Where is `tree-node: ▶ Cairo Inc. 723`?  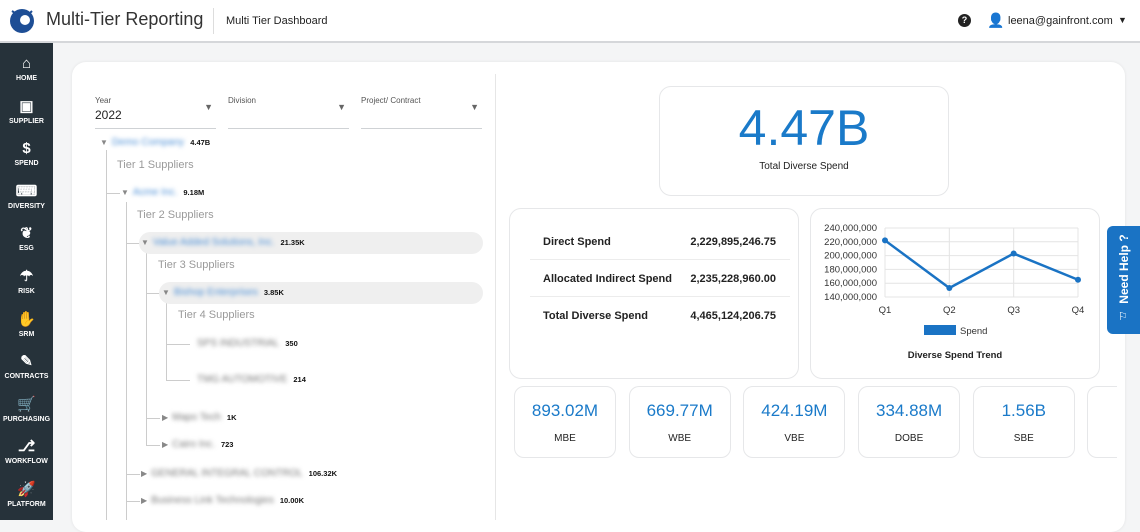 tree-node: ▶ Cairo Inc. 723 is located at coordinates (197, 445).